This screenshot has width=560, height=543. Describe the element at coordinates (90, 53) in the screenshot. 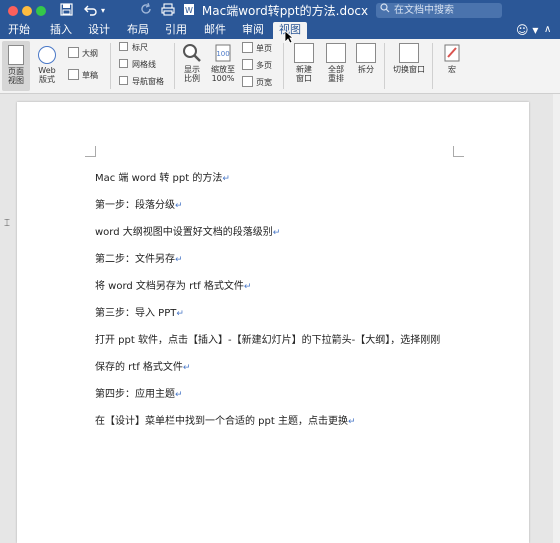

I see `outline-label: 大纲` at that location.